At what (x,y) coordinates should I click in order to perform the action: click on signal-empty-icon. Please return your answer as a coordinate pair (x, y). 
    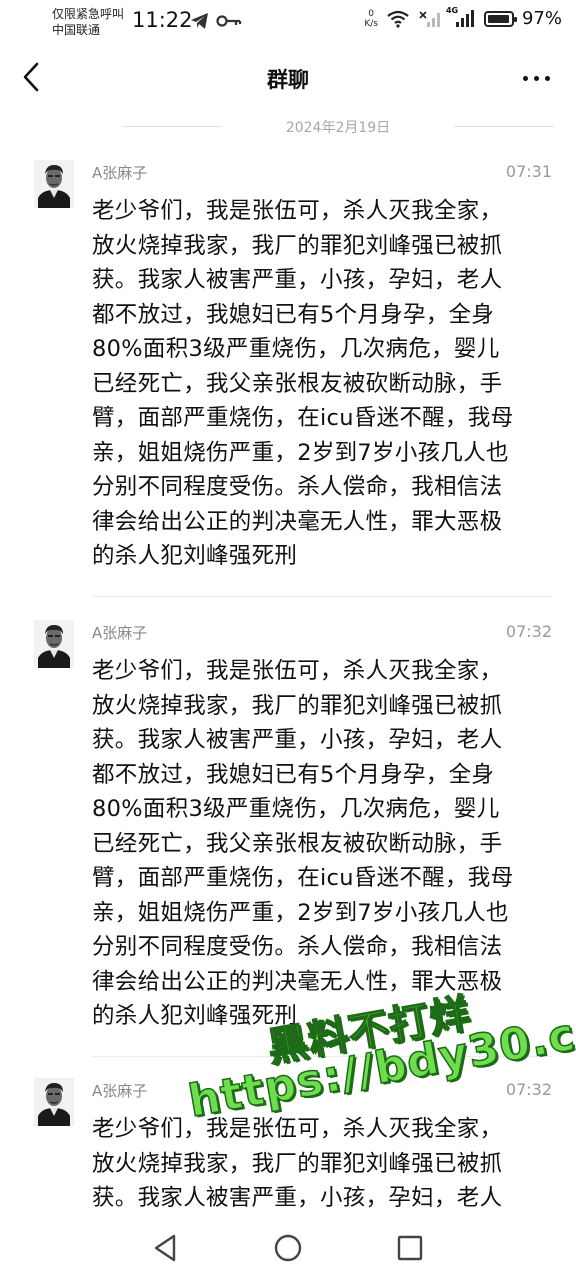
    Looking at the image, I should click on (429, 18).